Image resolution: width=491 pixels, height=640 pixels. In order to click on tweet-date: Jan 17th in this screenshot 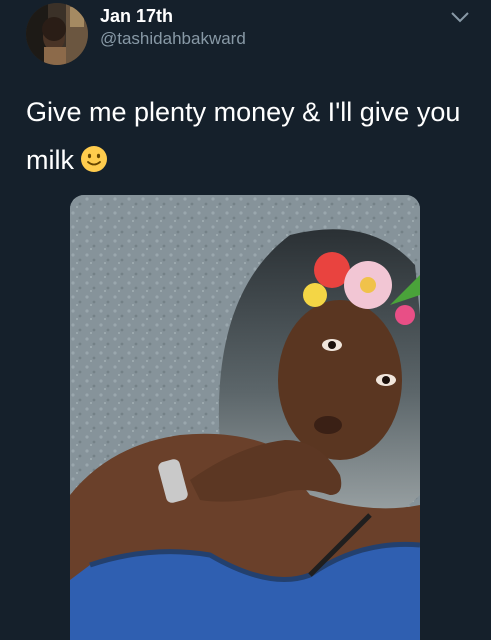, I will do `click(136, 16)`.